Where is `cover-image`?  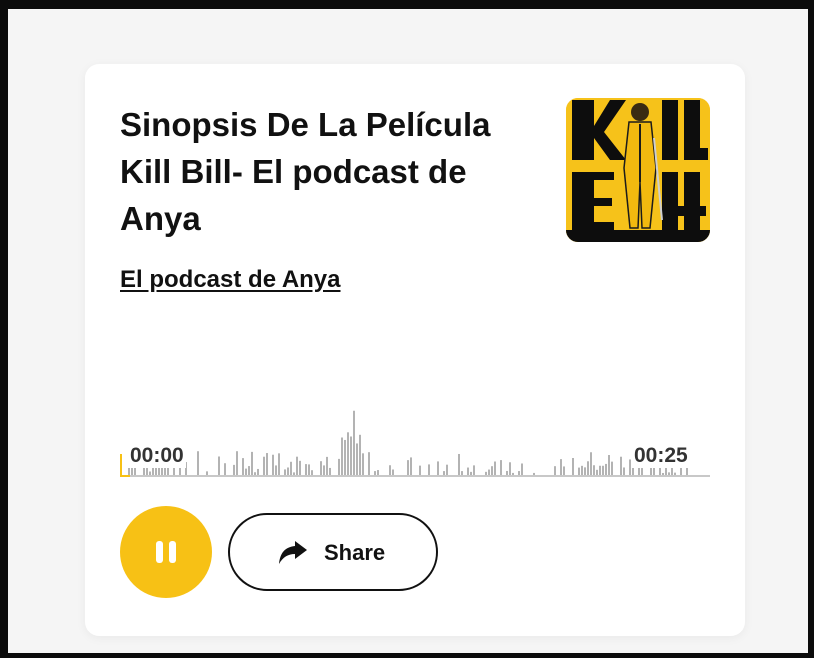 cover-image is located at coordinates (638, 170).